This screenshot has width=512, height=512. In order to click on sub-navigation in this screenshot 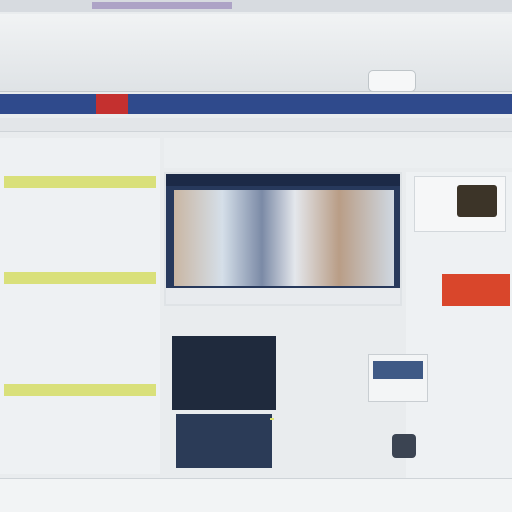, I will do `click(256, 125)`.